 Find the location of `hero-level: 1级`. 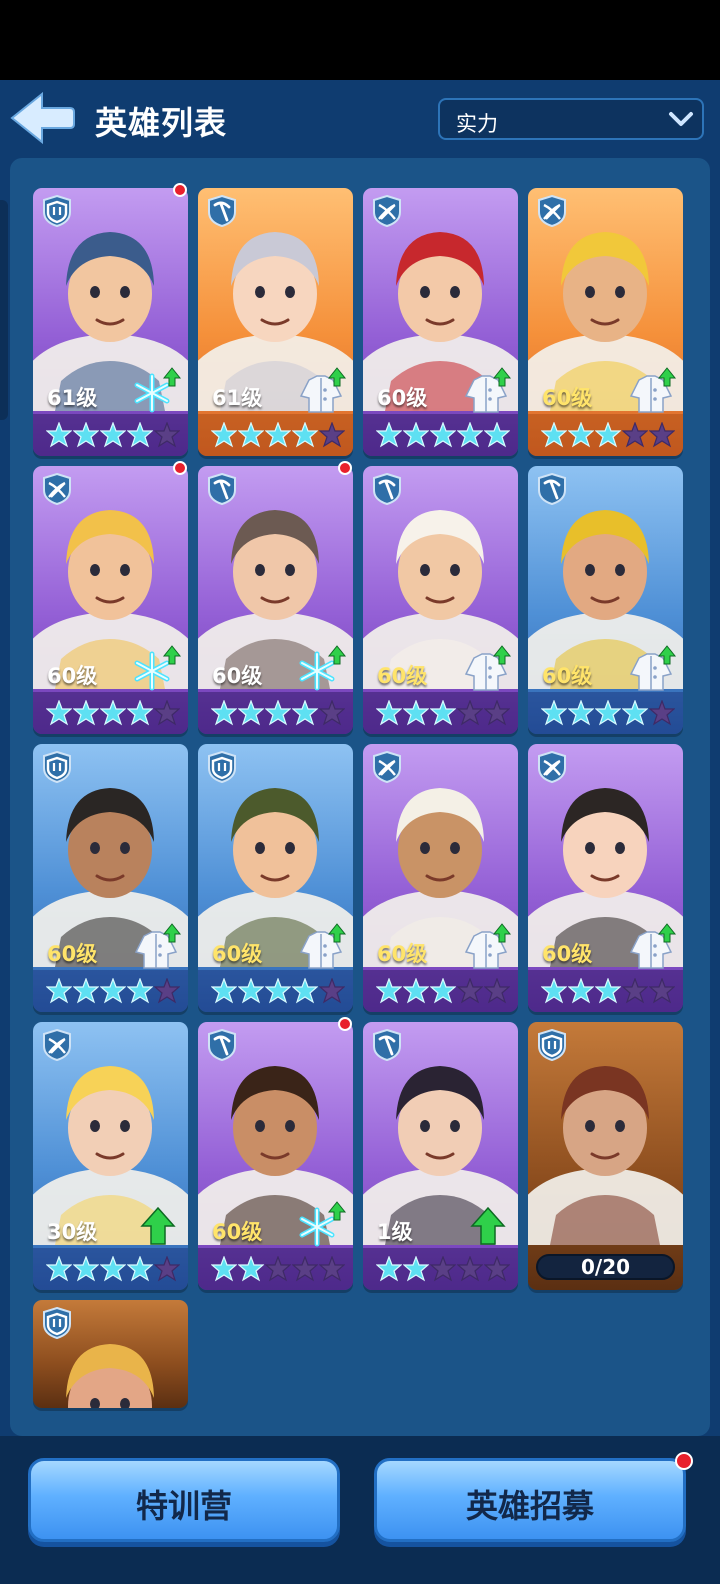

hero-level: 1级 is located at coordinates (395, 1232).